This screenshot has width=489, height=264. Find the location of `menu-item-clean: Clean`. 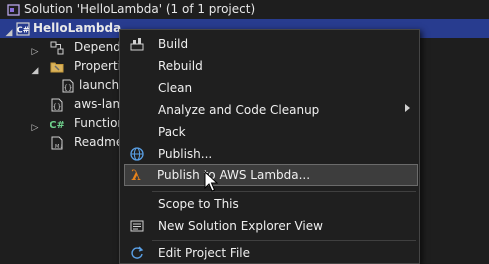

menu-item-clean: Clean is located at coordinates (269, 88).